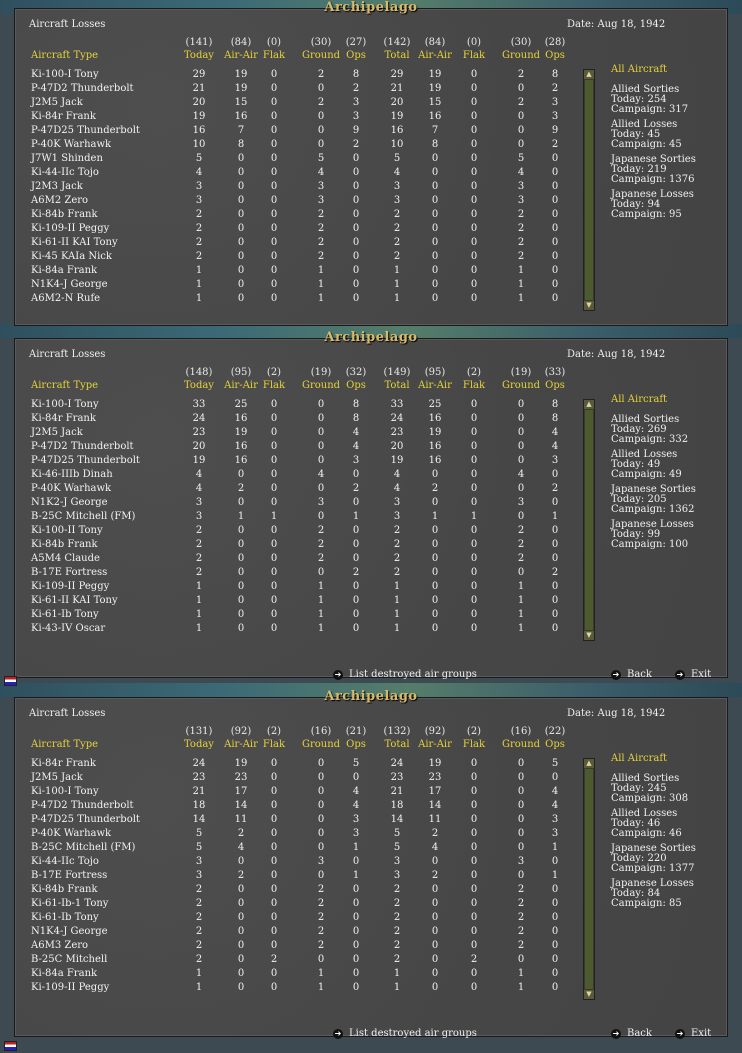 Image resolution: width=742 pixels, height=1053 pixels. I want to click on table-row: P-40K Warhawk 5 2 0 0 3 5 2 0 0 3, so click(295, 835).